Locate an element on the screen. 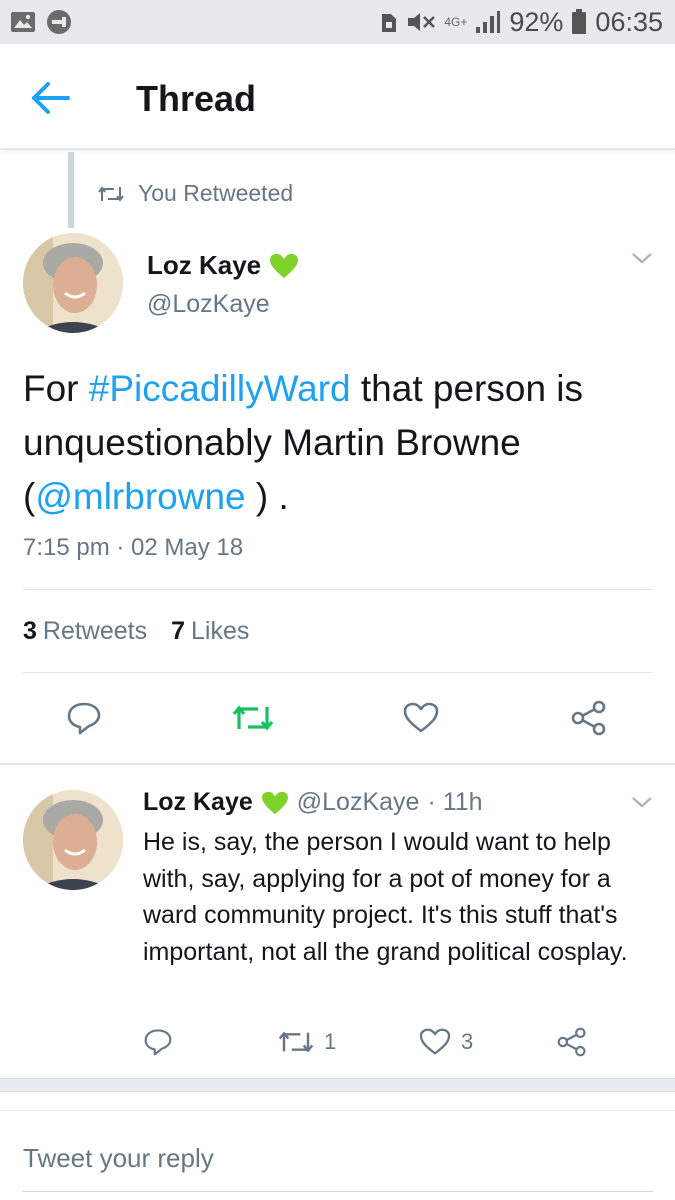 The height and width of the screenshot is (1200, 675). avatar is located at coordinates (73, 283).